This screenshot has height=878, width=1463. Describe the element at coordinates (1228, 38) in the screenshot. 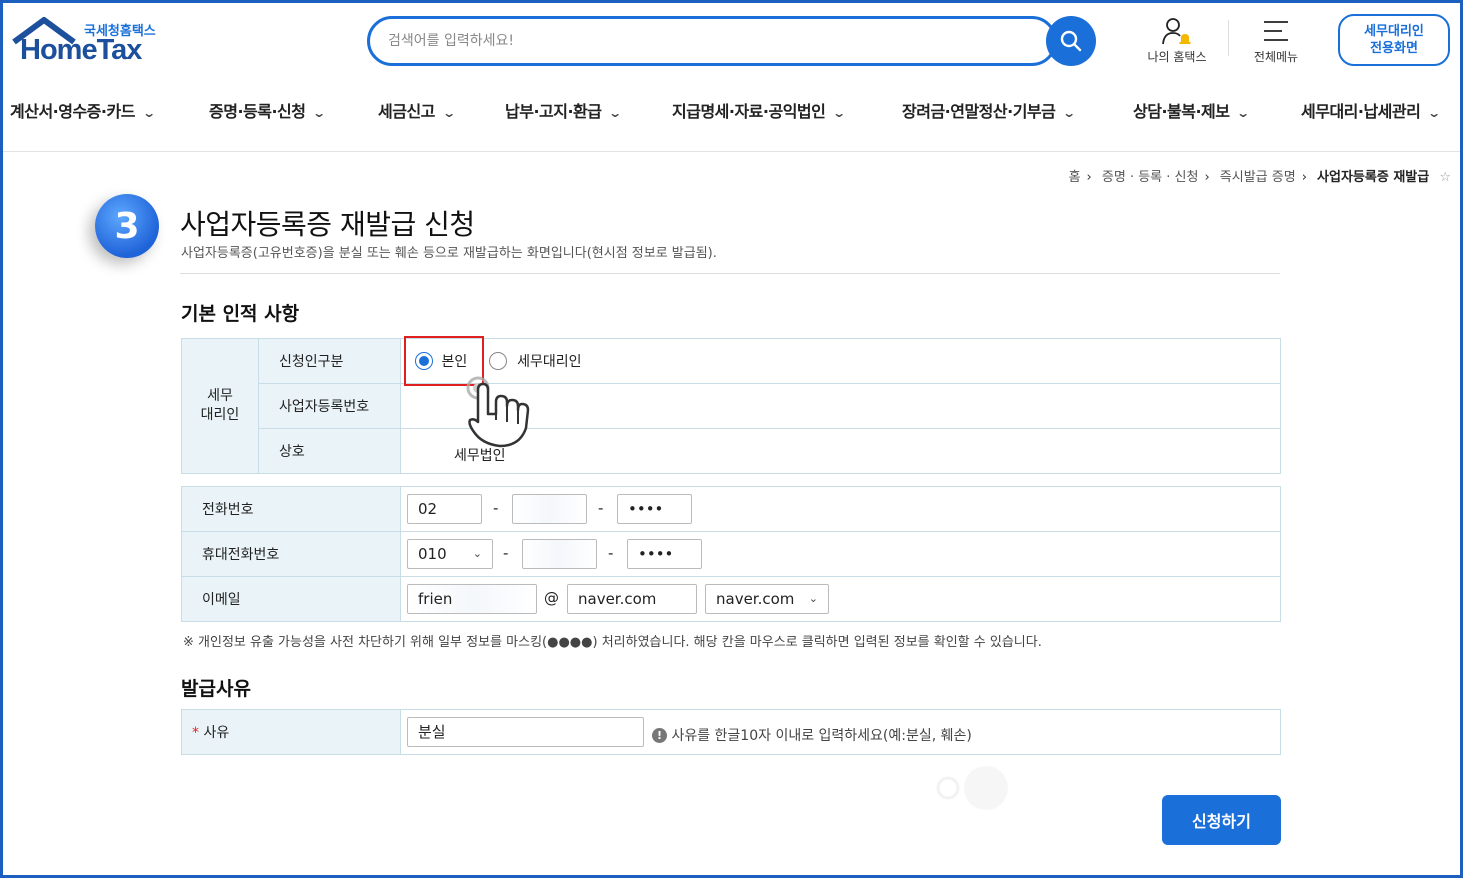

I see `header-divider` at that location.